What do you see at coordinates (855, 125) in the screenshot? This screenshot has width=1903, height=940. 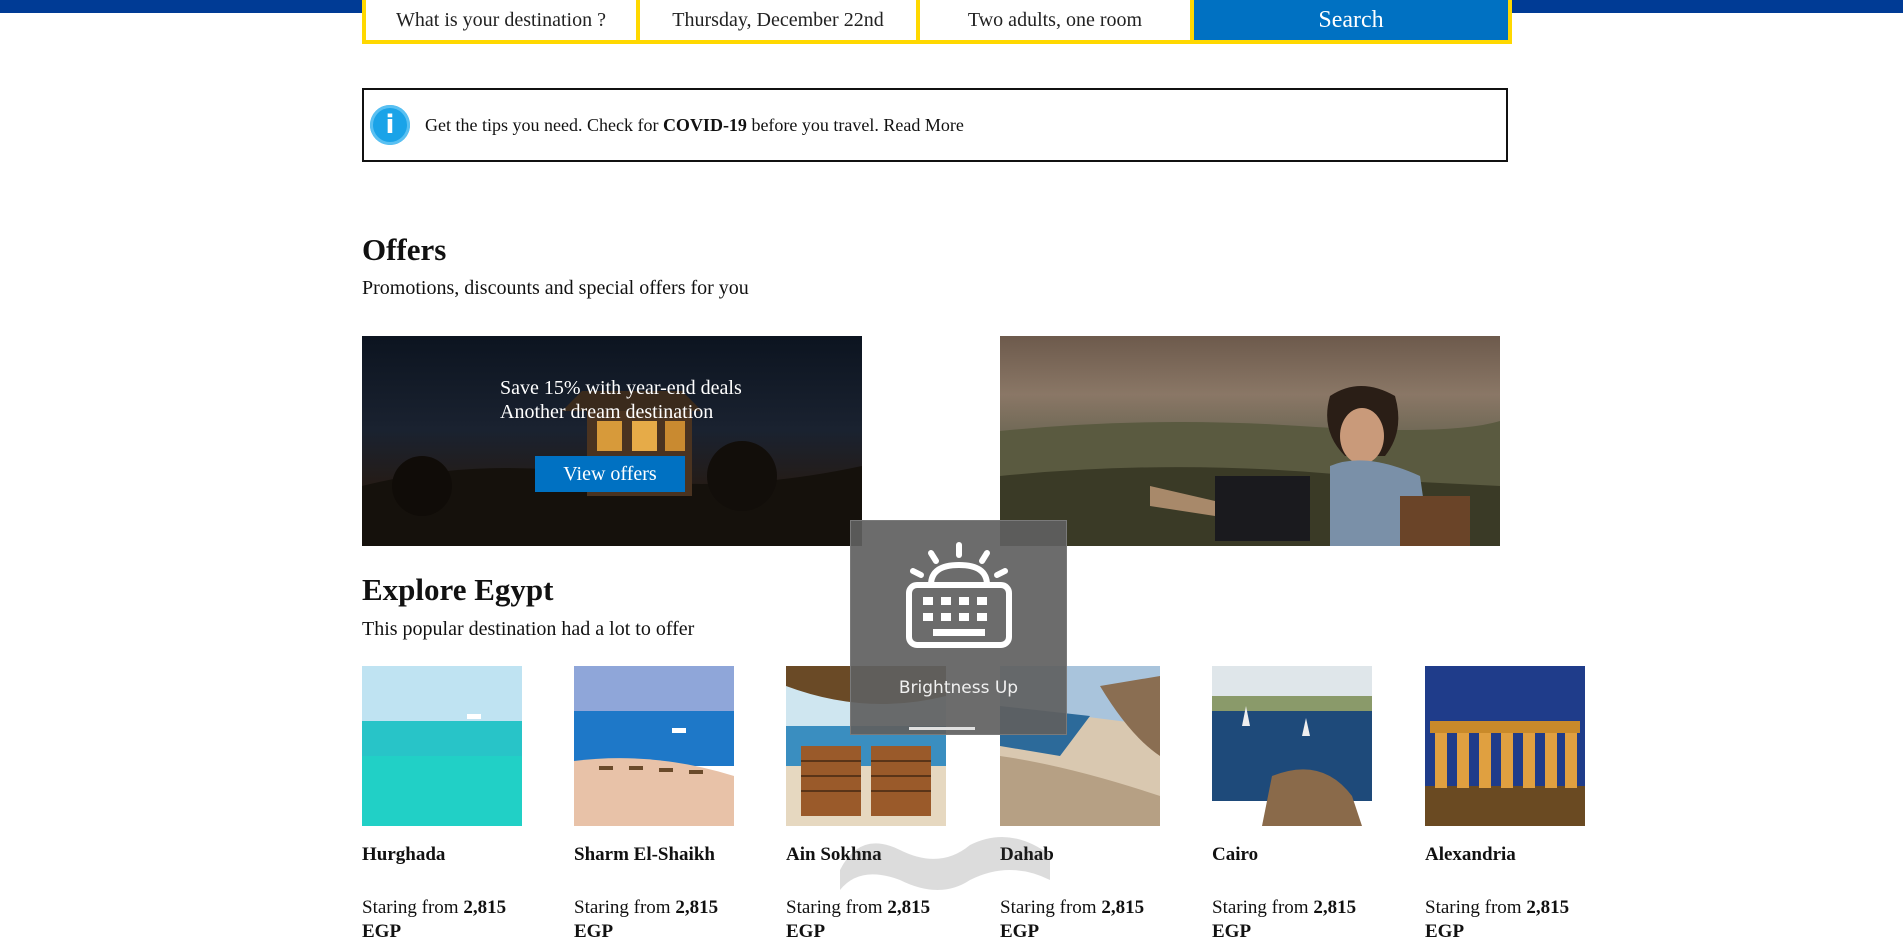 I see `notice-text-after: before you travel. Read More` at bounding box center [855, 125].